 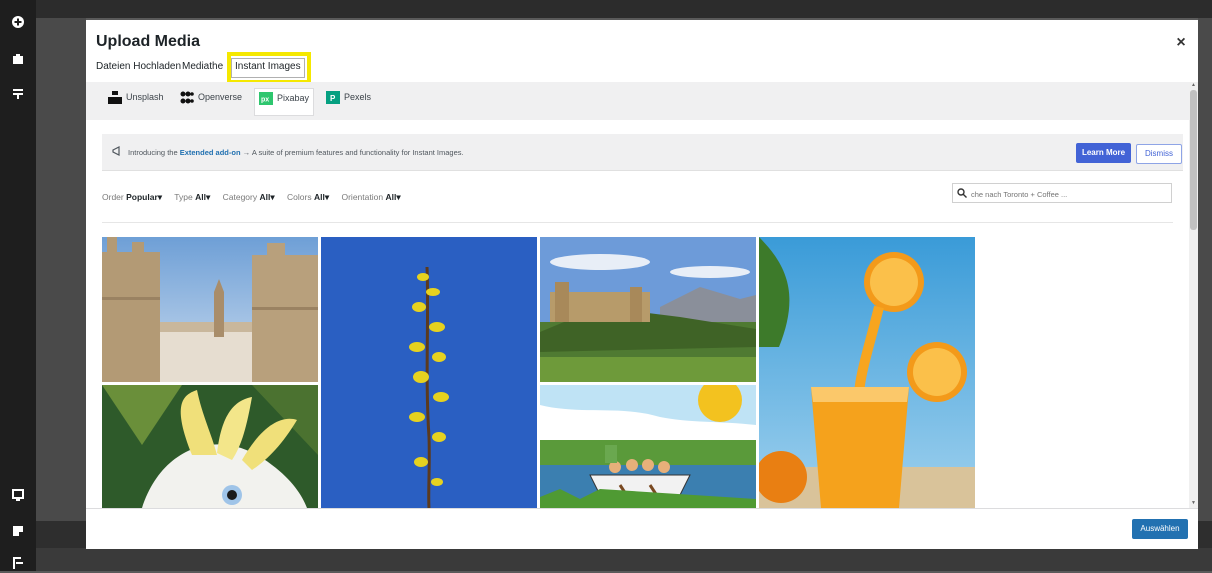 I want to click on search-input, so click(x=1069, y=194).